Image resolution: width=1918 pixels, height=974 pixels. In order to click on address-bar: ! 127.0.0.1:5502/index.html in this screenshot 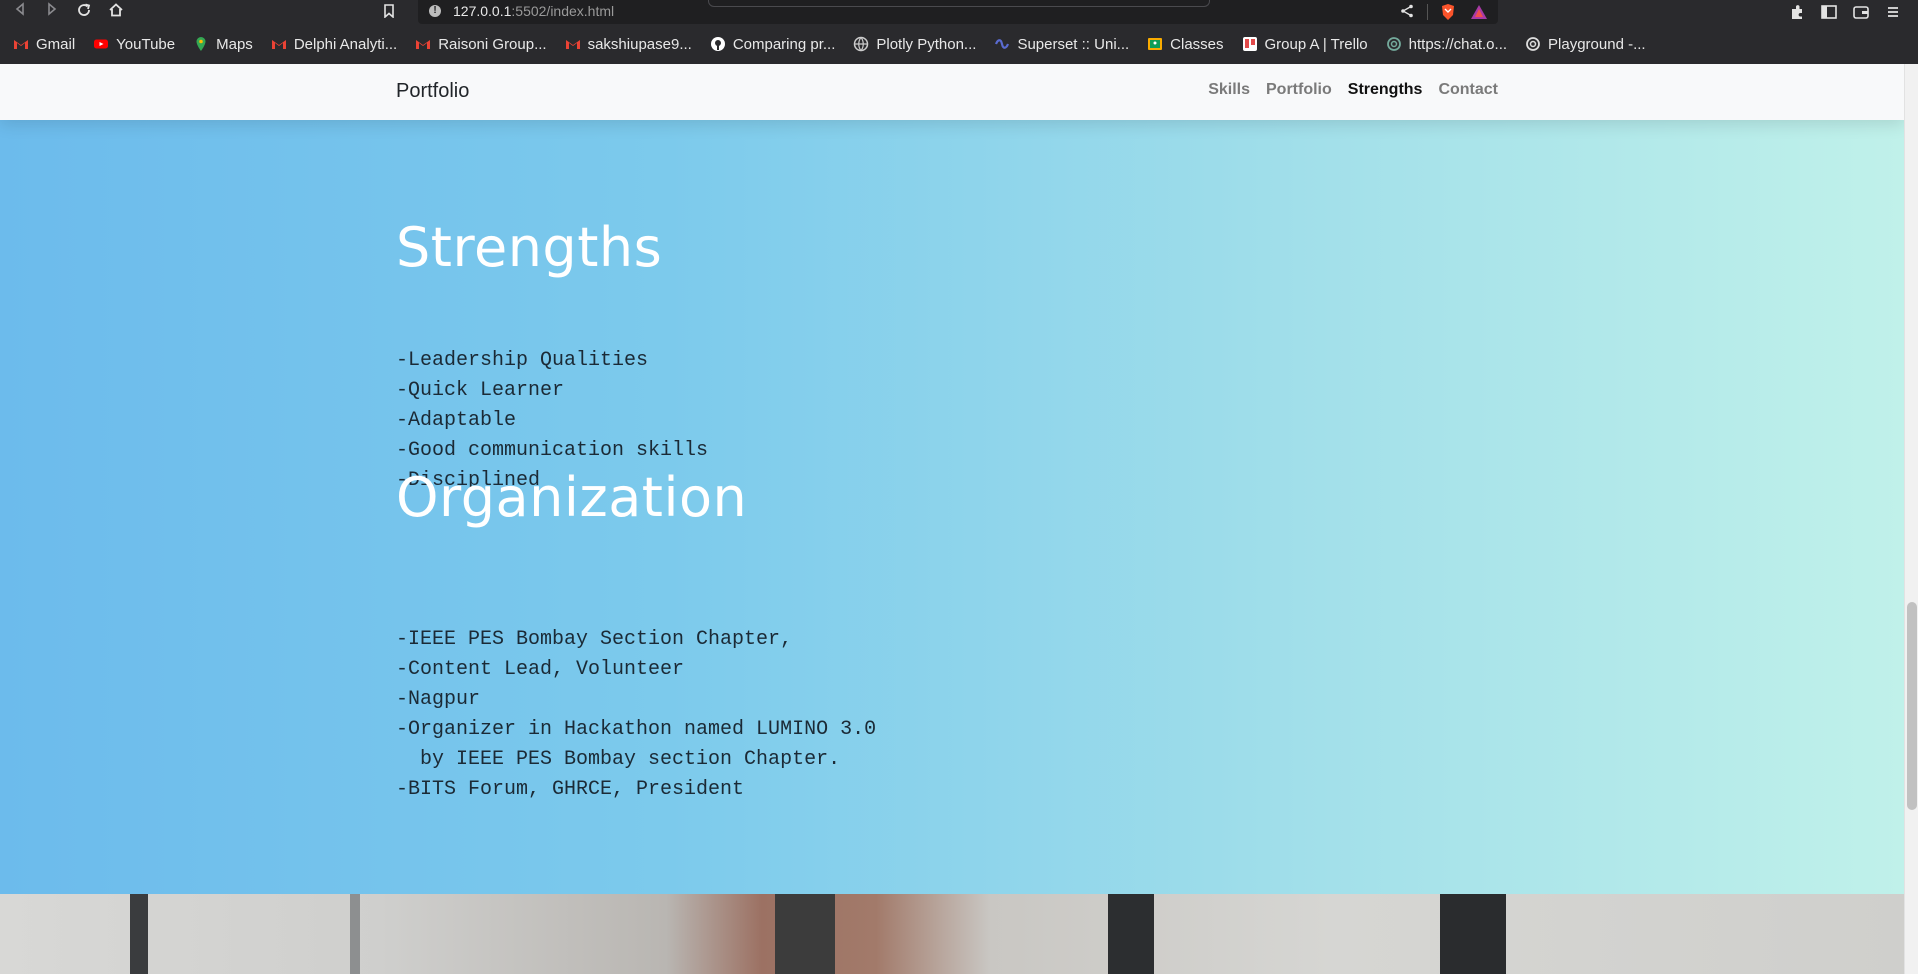, I will do `click(941, 12)`.